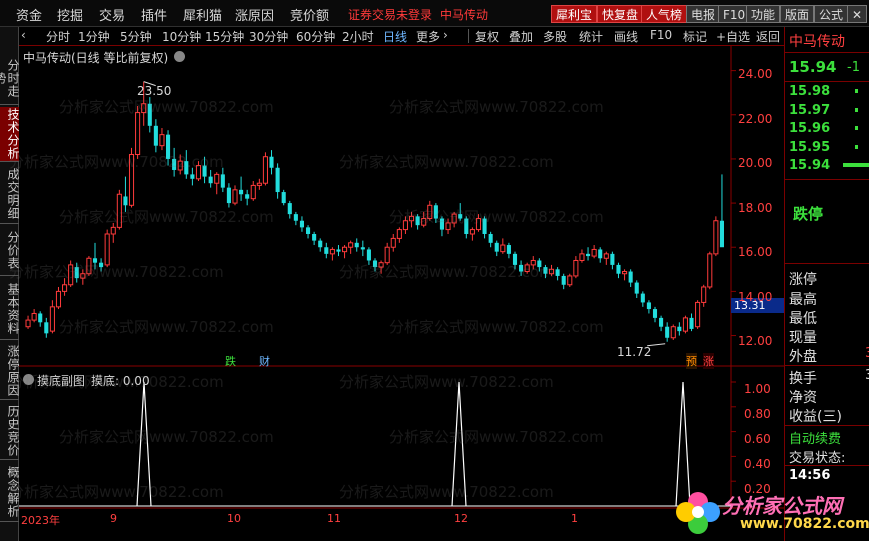 This screenshot has height=541, width=869. I want to click on more-chevron-icon: ›, so click(445, 35).